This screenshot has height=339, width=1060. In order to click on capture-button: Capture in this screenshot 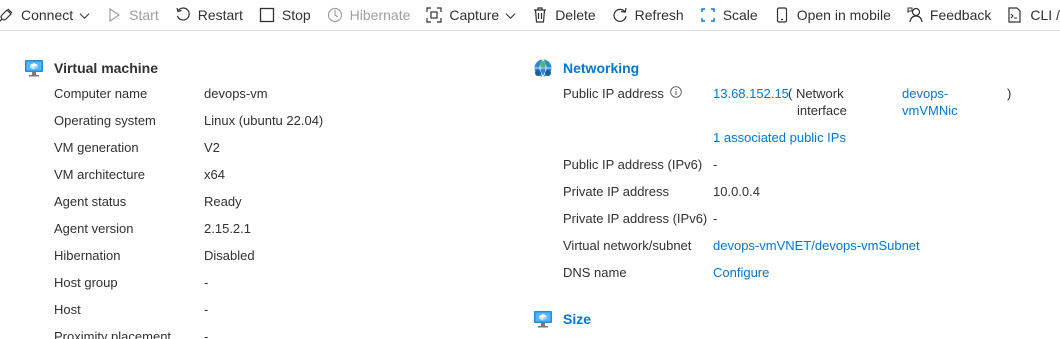, I will do `click(471, 15)`.